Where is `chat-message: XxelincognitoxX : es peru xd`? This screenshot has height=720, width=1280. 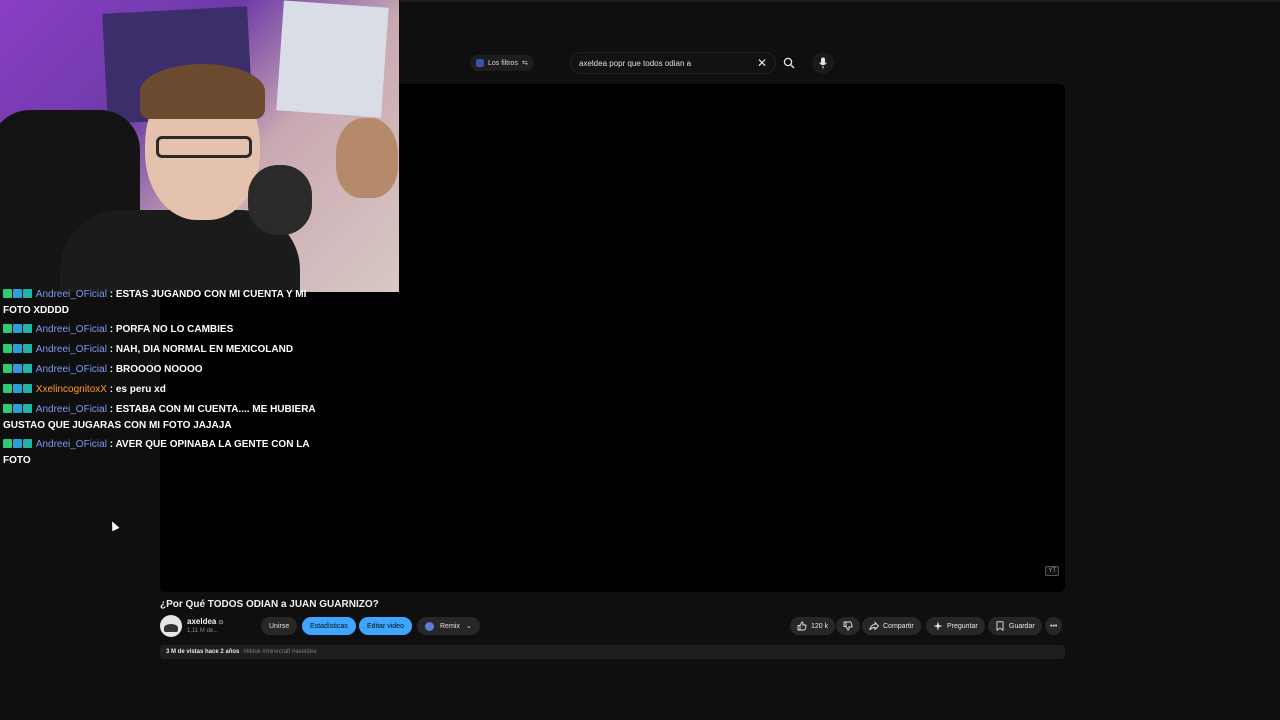 chat-message: XxelincognitoxX : es peru xd is located at coordinates (163, 390).